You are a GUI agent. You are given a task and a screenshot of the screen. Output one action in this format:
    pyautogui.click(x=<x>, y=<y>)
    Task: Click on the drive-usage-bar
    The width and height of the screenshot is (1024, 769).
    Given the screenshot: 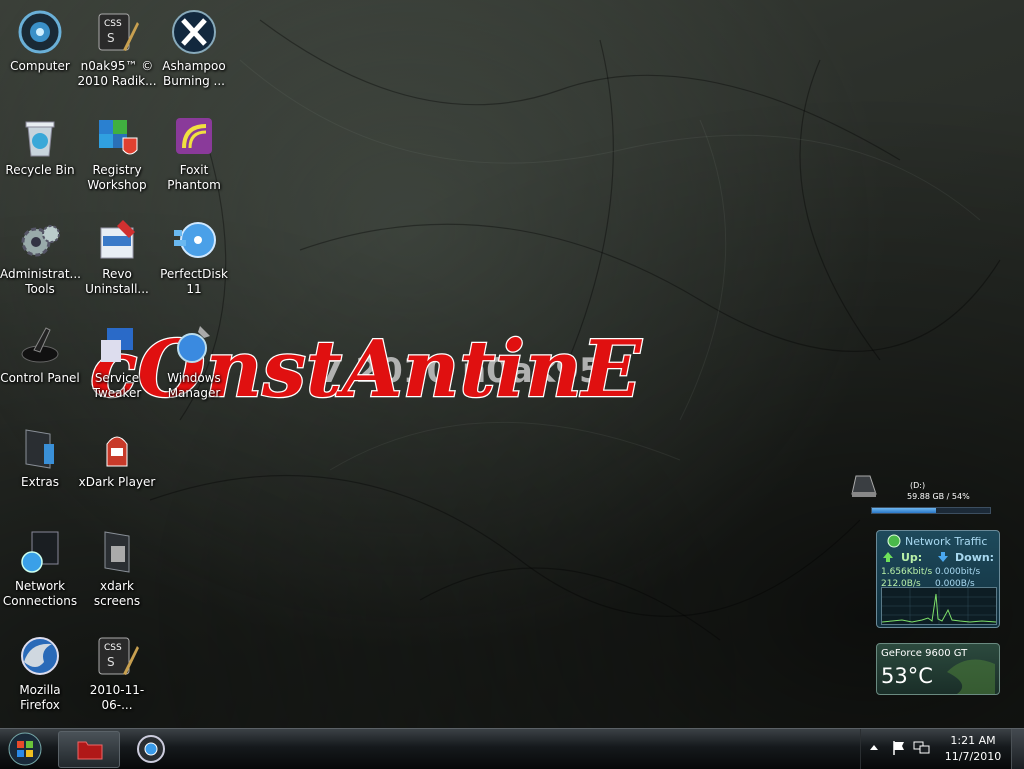 What is the action you would take?
    pyautogui.click(x=931, y=510)
    